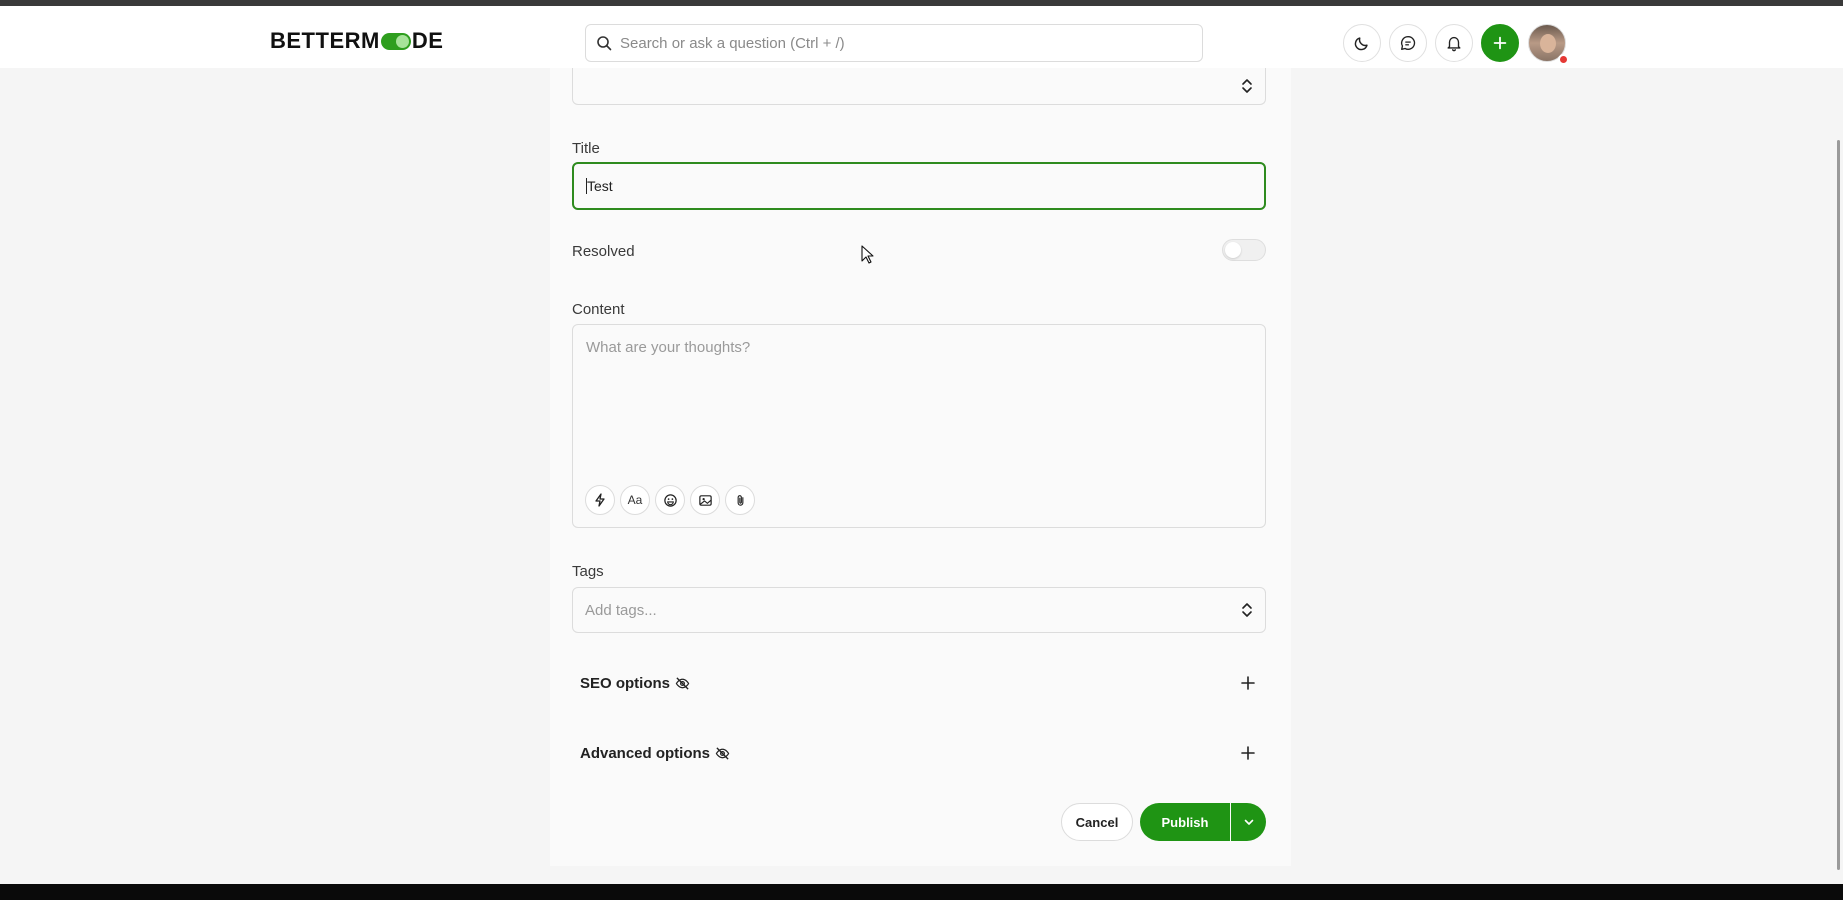  I want to click on moon-icon, so click(1361, 44).